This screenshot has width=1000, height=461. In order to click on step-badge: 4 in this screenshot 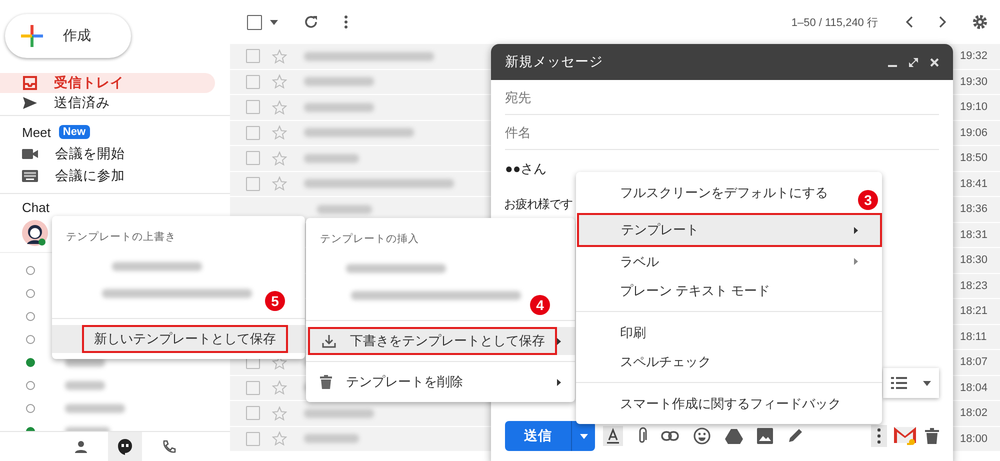, I will do `click(540, 305)`.